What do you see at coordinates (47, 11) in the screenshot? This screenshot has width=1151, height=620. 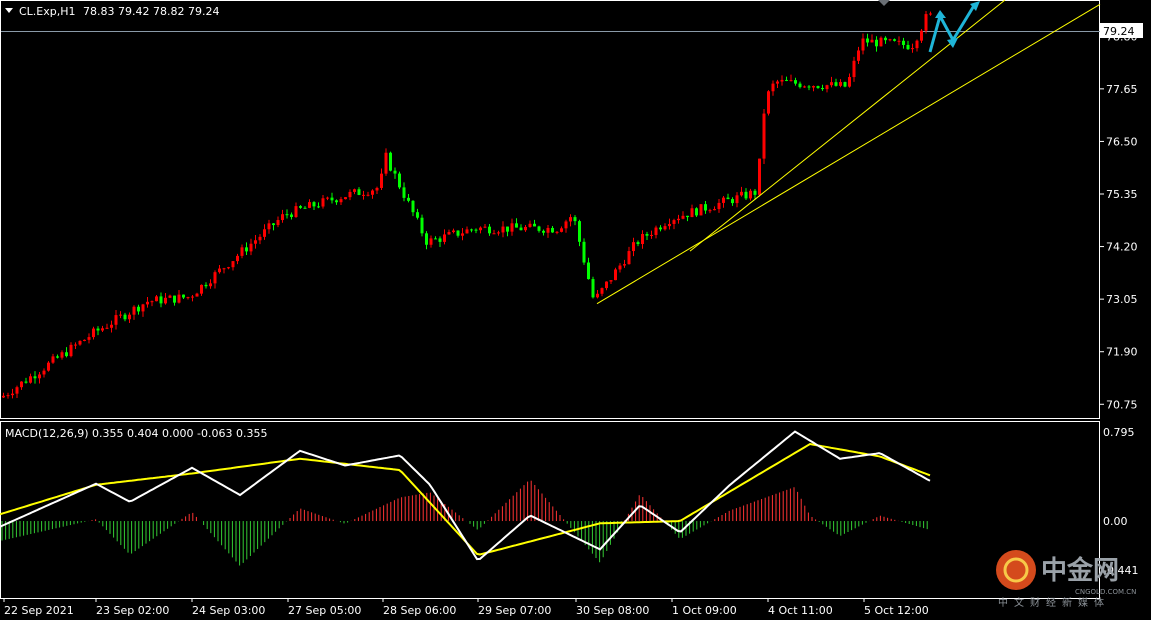 I see `symbol-label: CL.Exp,H1` at bounding box center [47, 11].